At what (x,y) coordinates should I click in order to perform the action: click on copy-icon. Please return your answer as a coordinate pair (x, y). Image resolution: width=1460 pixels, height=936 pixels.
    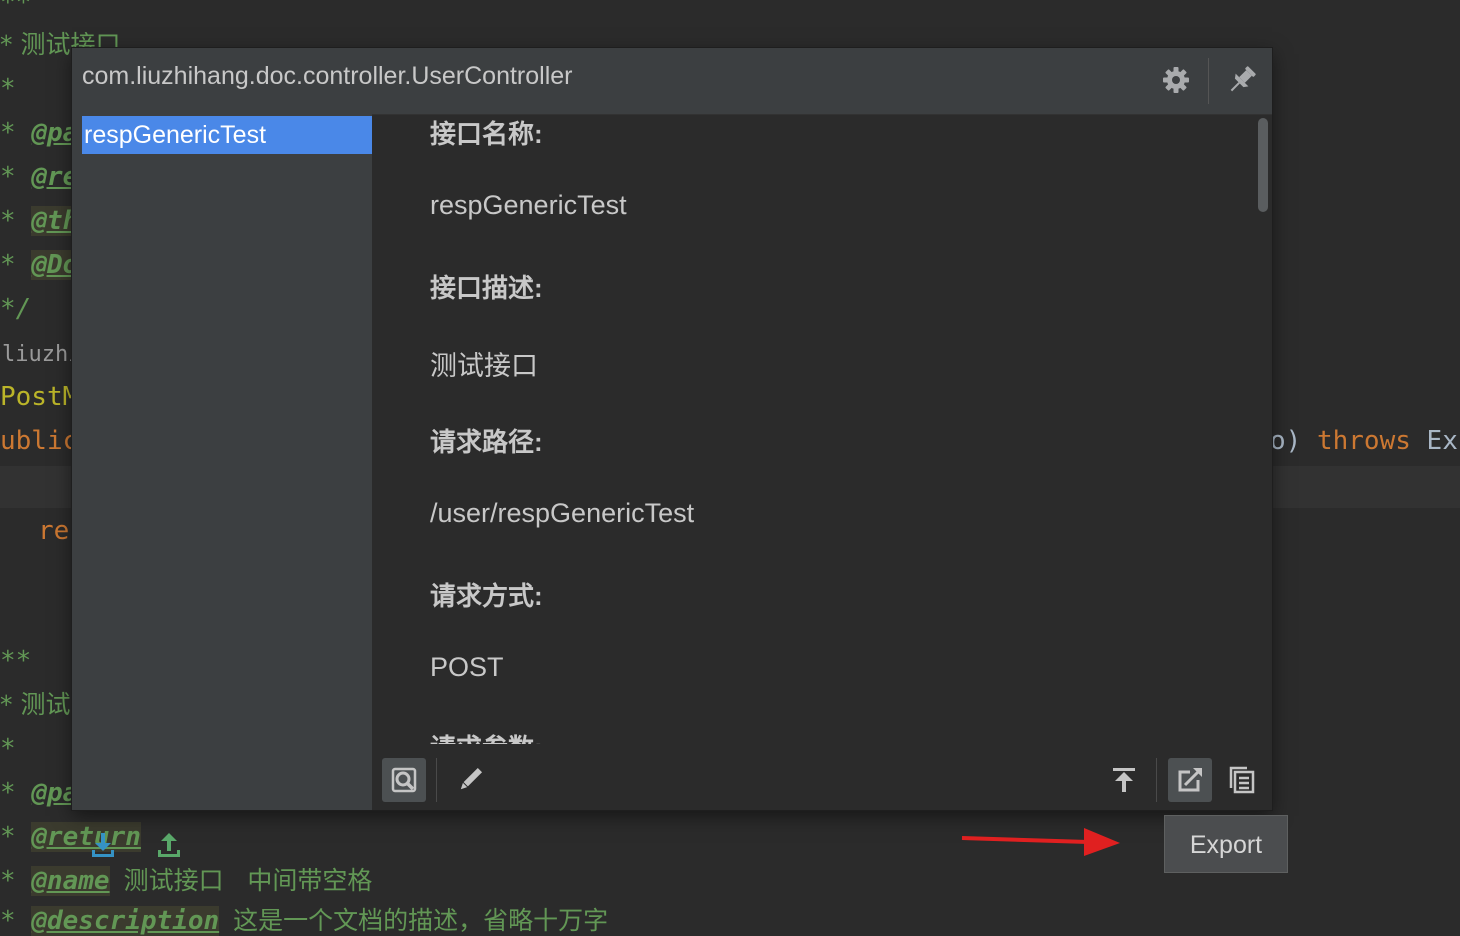
    Looking at the image, I should click on (1242, 780).